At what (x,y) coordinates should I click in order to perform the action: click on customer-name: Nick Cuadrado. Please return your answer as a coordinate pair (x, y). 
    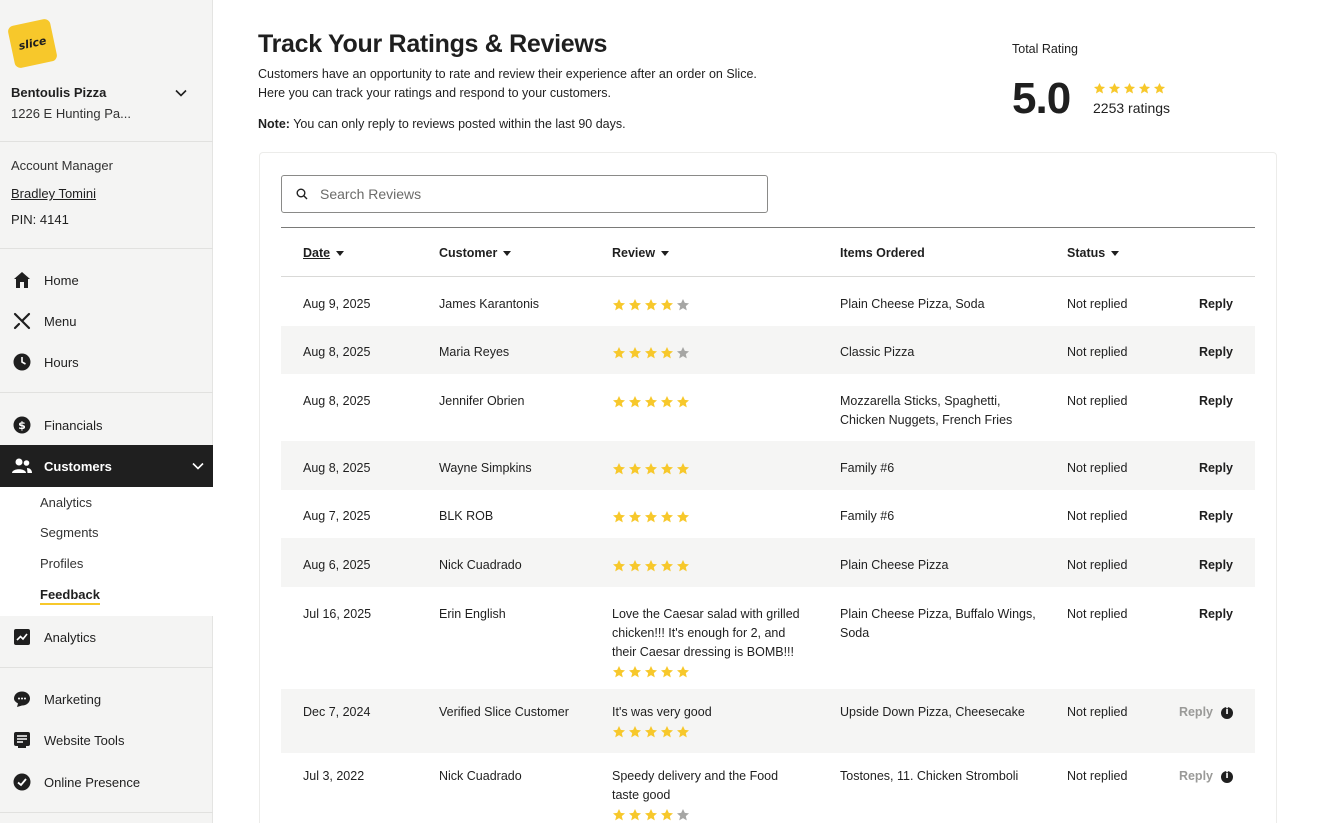
    Looking at the image, I should click on (480, 776).